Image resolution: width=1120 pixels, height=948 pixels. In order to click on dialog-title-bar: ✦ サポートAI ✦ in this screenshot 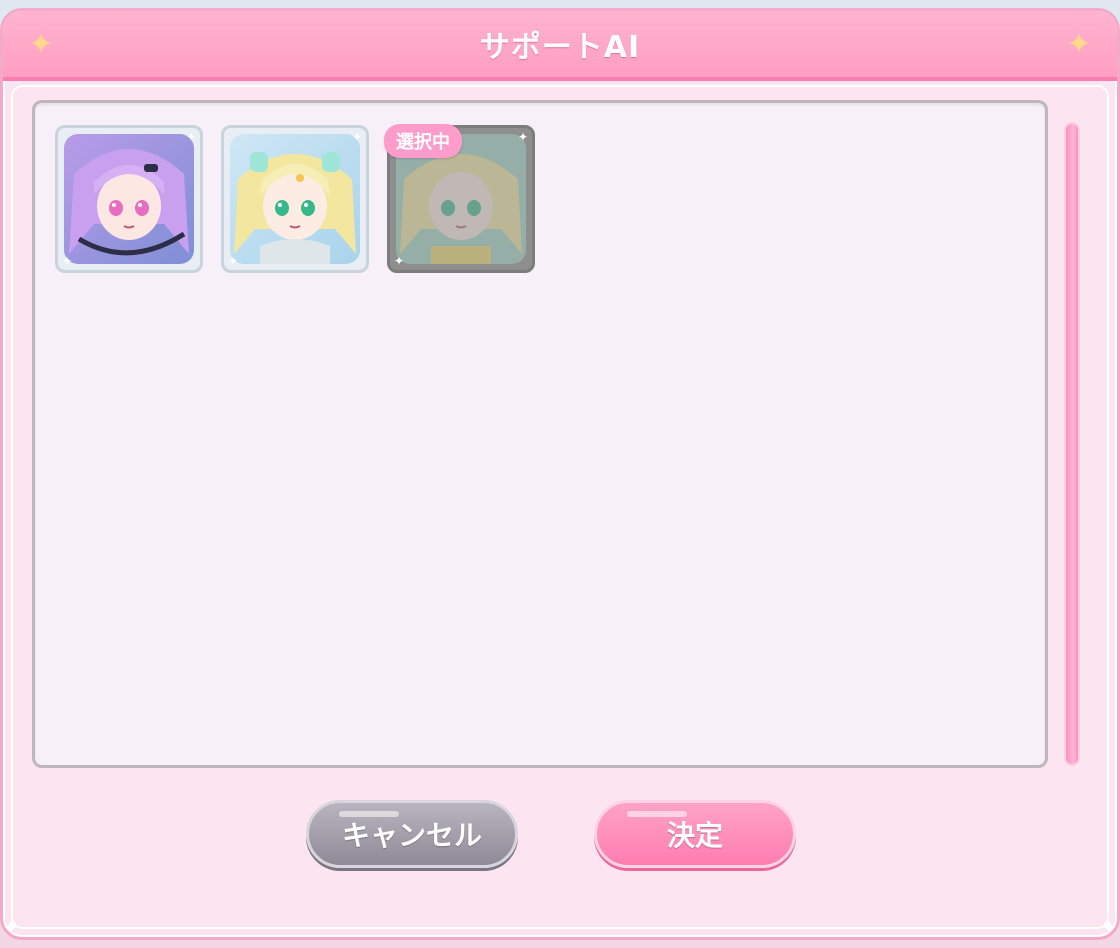, I will do `click(560, 46)`.